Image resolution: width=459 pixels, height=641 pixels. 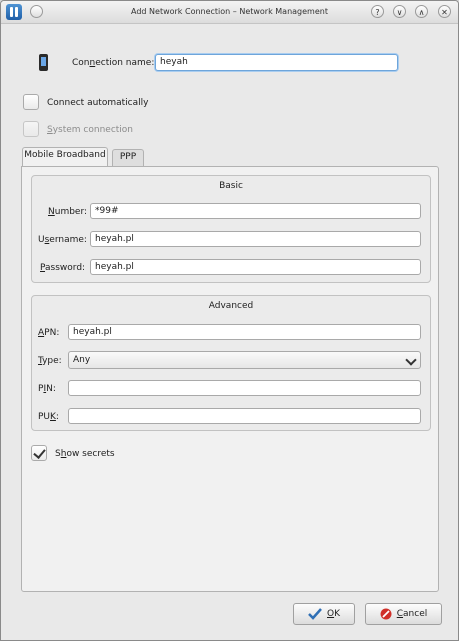 I want to click on show-secrets-label: Show secrets, so click(x=85, y=454).